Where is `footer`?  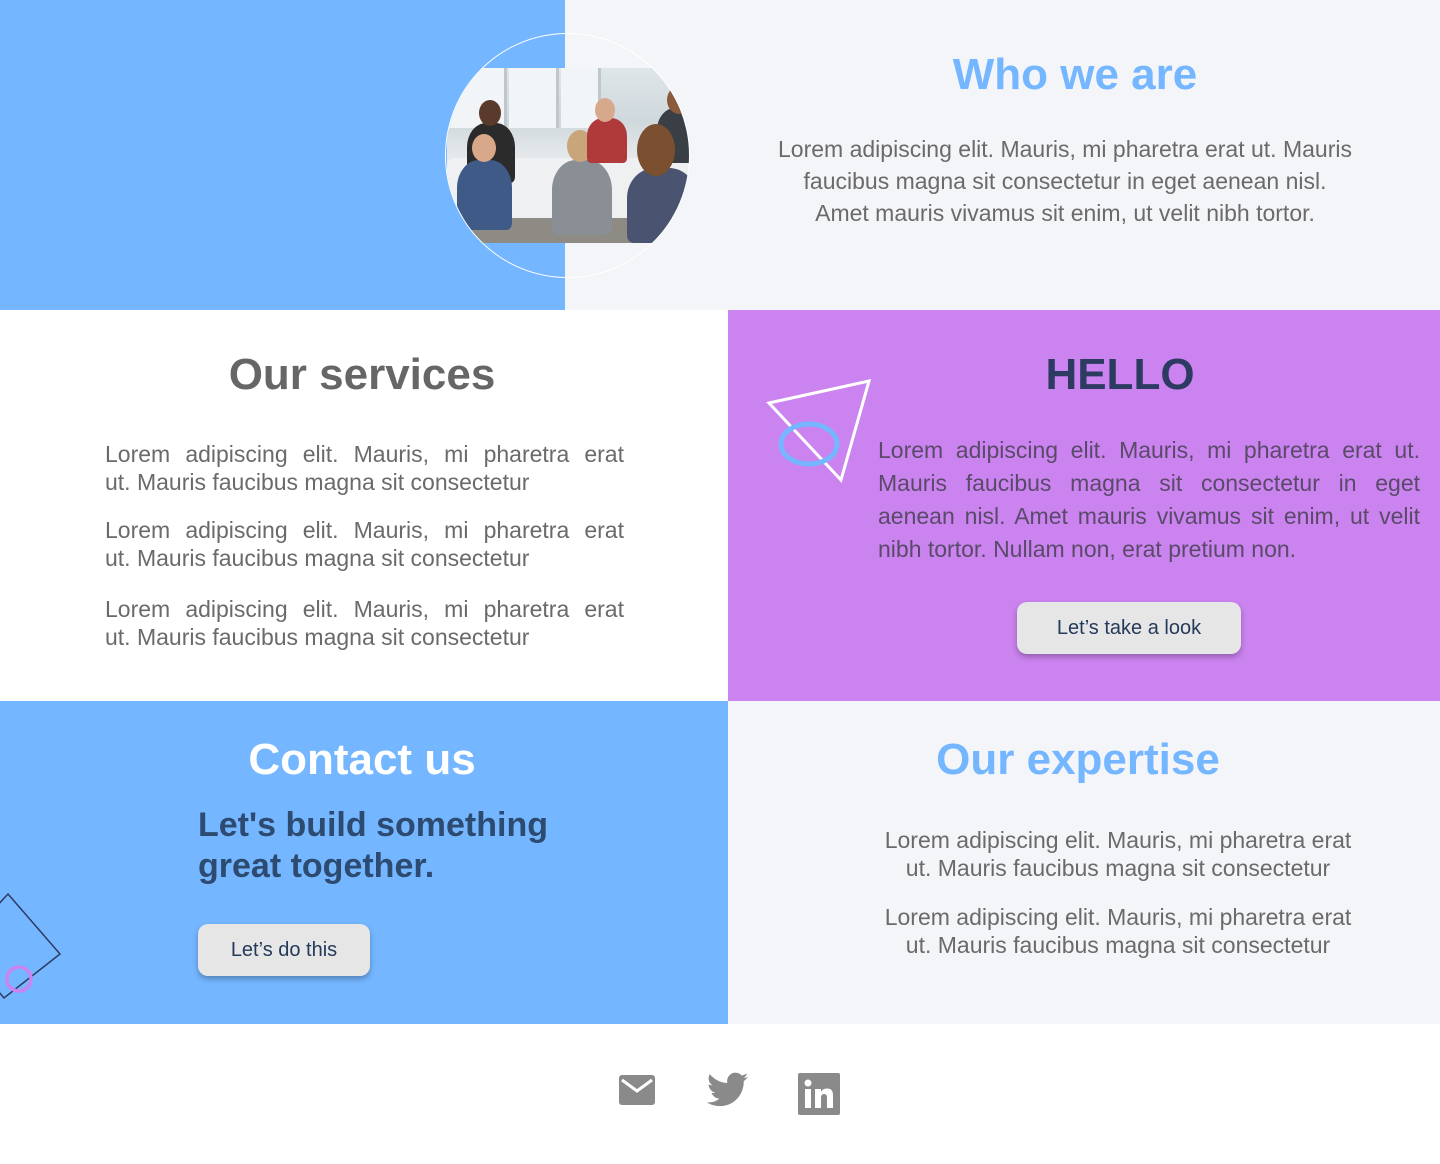
footer is located at coordinates (720, 1094).